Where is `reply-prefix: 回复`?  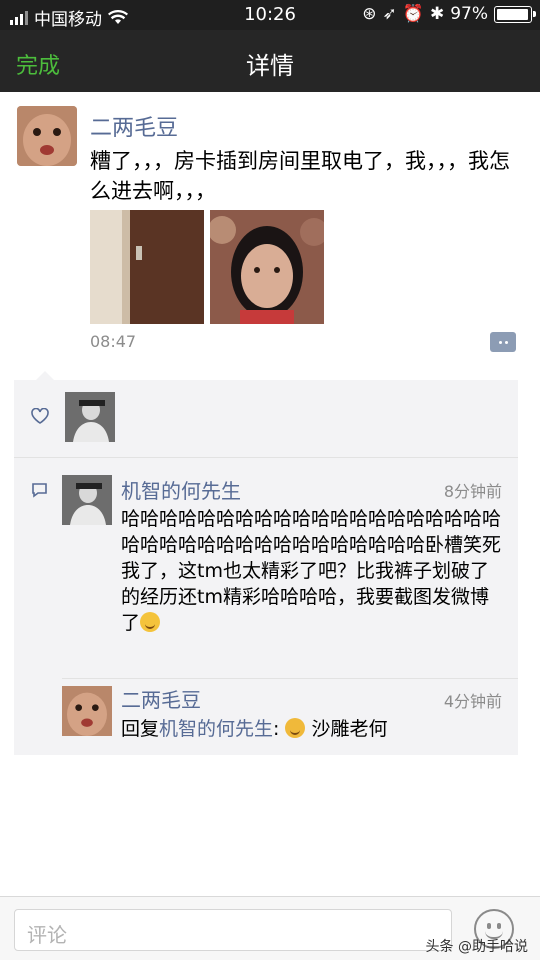
reply-prefix: 回复 is located at coordinates (140, 729).